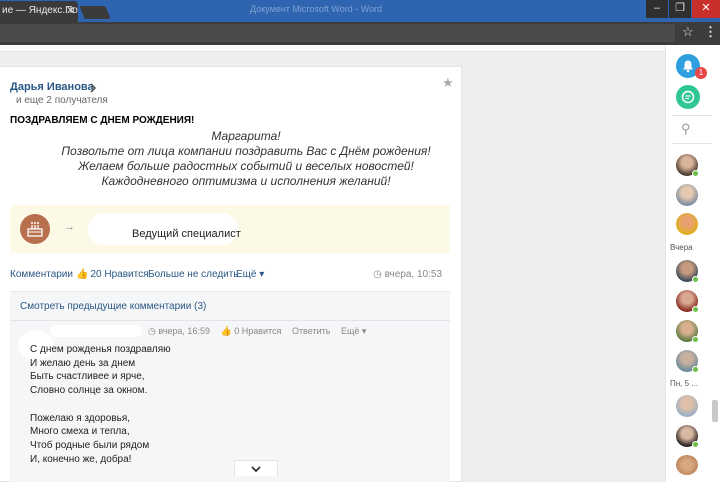  Describe the element at coordinates (113, 306) in the screenshot. I see `previous-comments-link: Смотреть предыдущие комментарии (3)` at that location.